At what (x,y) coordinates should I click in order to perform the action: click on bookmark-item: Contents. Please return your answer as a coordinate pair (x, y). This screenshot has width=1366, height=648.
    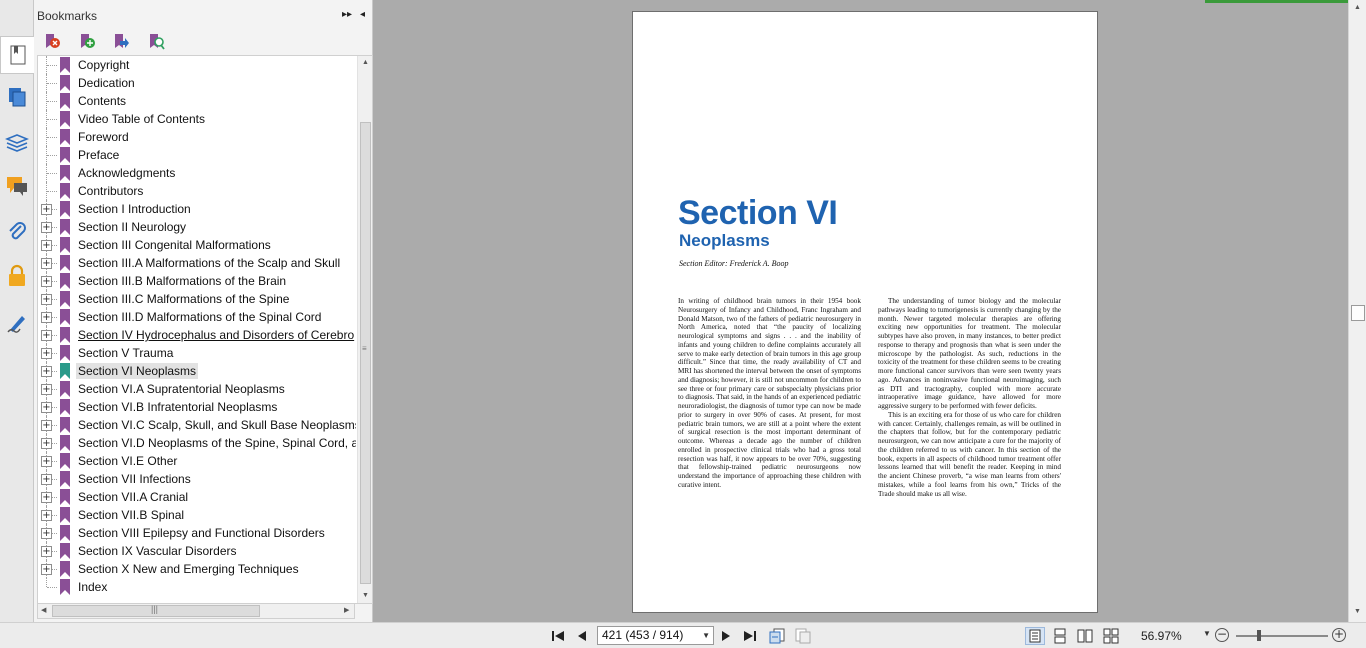
    Looking at the image, I should click on (197, 101).